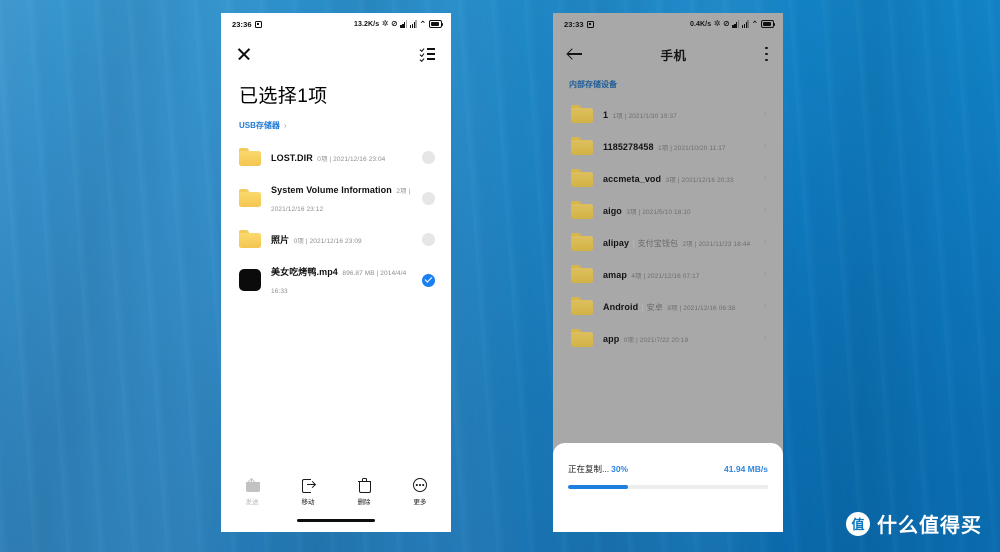 The width and height of the screenshot is (1000, 552). I want to click on kebab-menu-icon, so click(766, 54).